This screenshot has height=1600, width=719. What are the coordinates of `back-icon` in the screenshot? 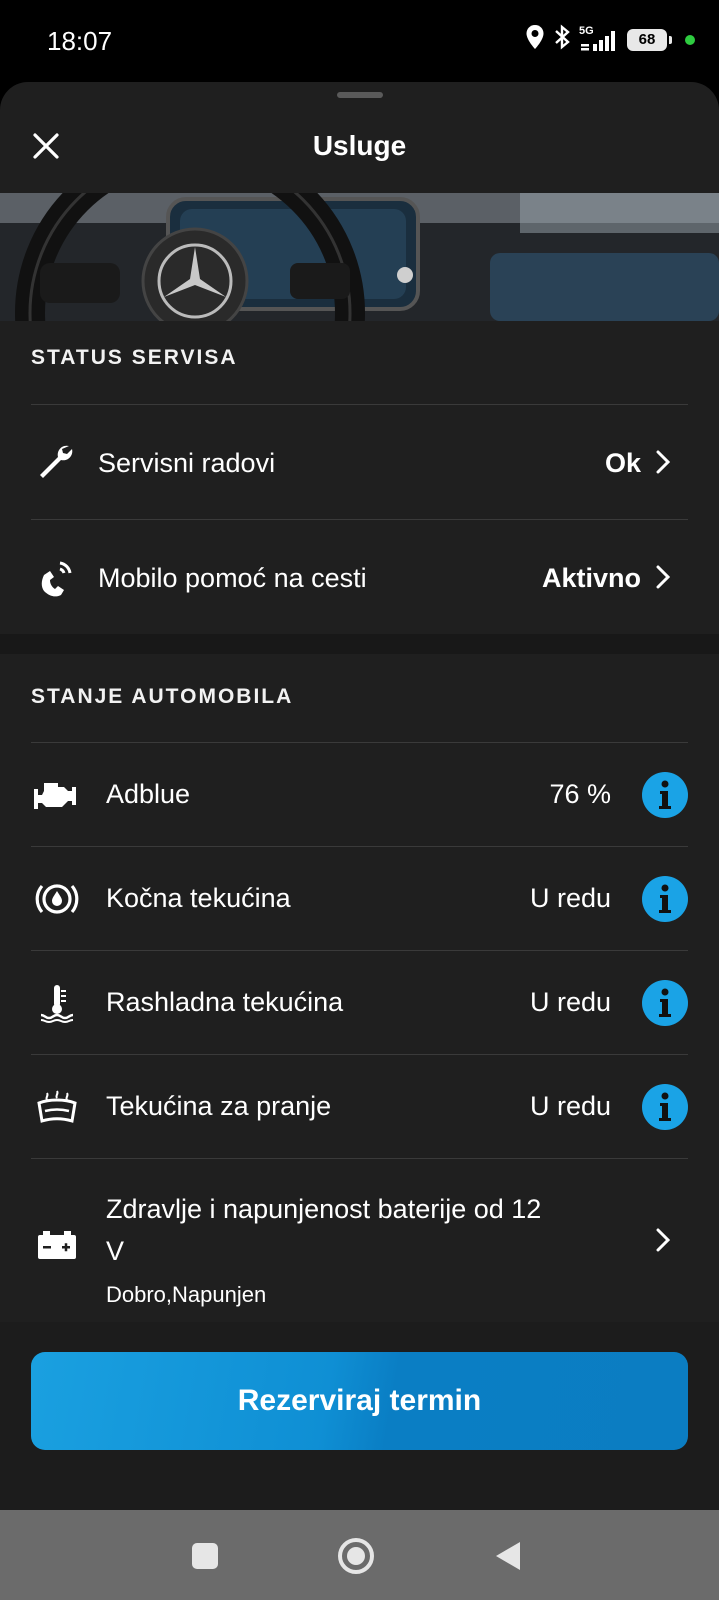 It's located at (508, 1556).